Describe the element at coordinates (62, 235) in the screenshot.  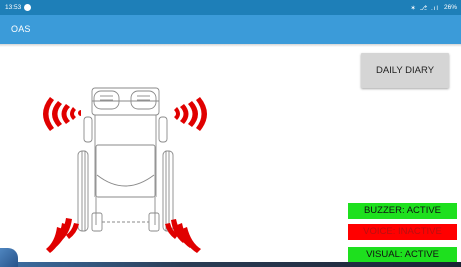
I see `sensor-rear-left-icon` at that location.